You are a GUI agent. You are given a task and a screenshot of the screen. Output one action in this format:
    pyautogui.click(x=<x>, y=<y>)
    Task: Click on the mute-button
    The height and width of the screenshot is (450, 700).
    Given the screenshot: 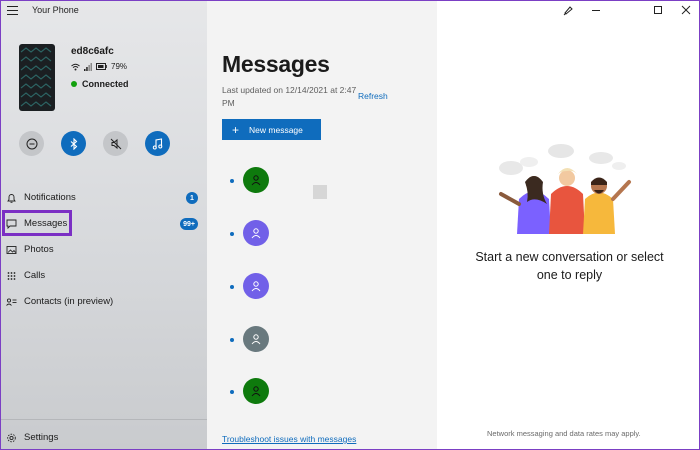 What is the action you would take?
    pyautogui.click(x=115, y=143)
    